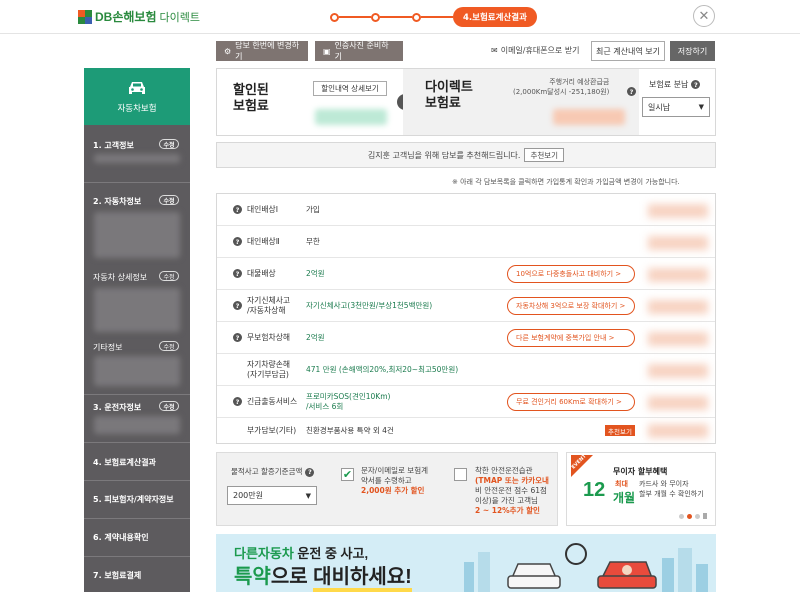 Image resolution: width=800 pixels, height=596 pixels. I want to click on progress-steps: 4.보험료계산결과, so click(433, 17).